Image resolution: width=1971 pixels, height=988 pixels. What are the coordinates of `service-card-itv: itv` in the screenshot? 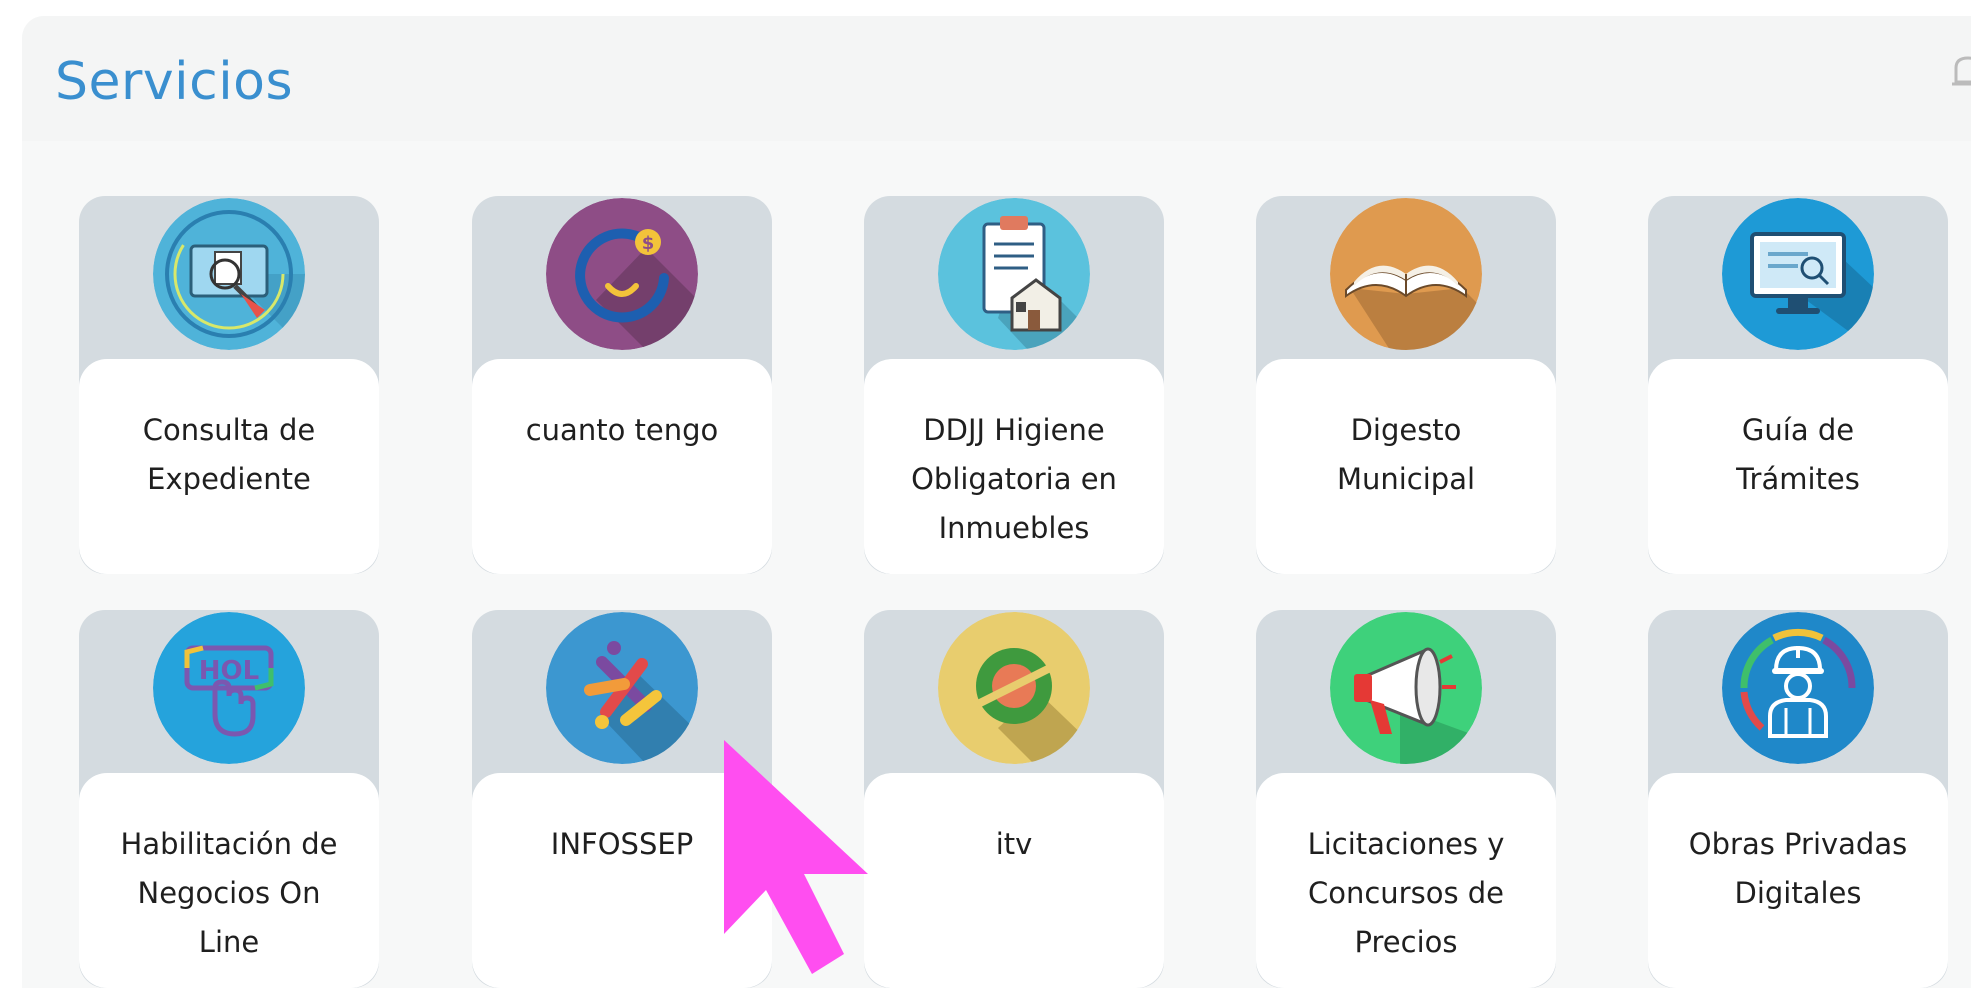 It's located at (1014, 799).